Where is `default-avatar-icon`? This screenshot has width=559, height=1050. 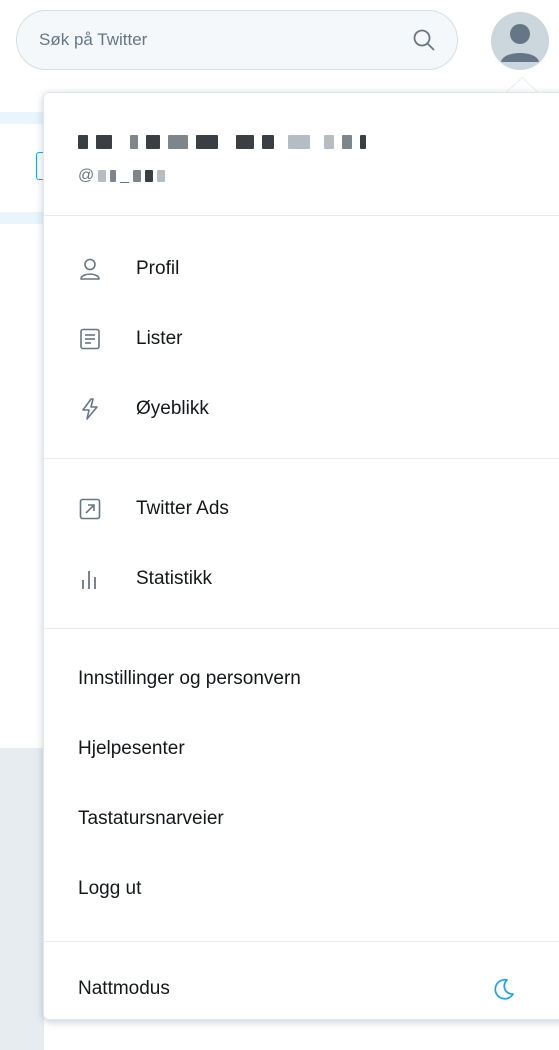
default-avatar-icon is located at coordinates (520, 41).